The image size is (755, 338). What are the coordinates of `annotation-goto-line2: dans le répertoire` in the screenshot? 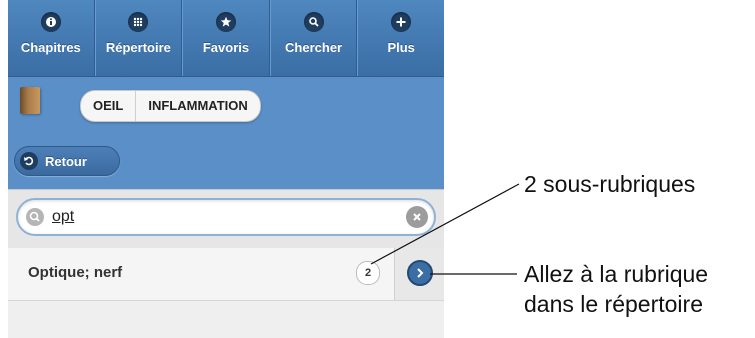 It's located at (613, 304).